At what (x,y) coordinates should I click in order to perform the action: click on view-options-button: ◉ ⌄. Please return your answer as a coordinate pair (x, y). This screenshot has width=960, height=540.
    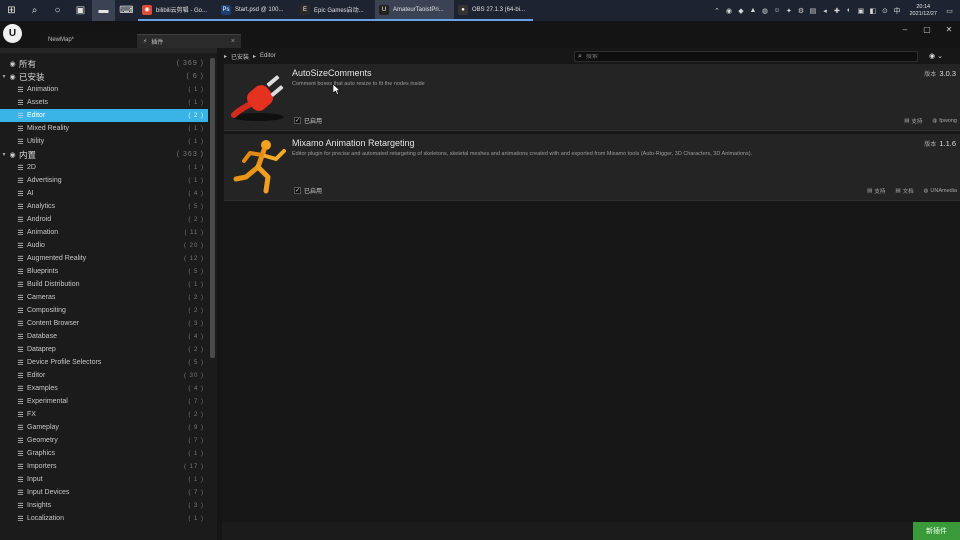
    Looking at the image, I should click on (936, 56).